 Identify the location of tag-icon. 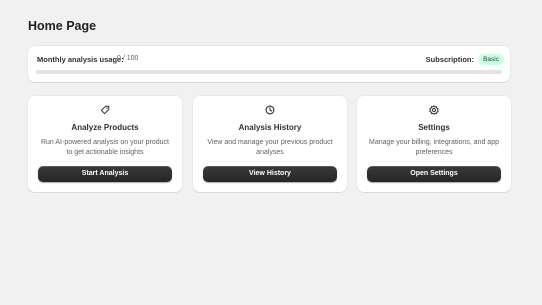
(105, 110).